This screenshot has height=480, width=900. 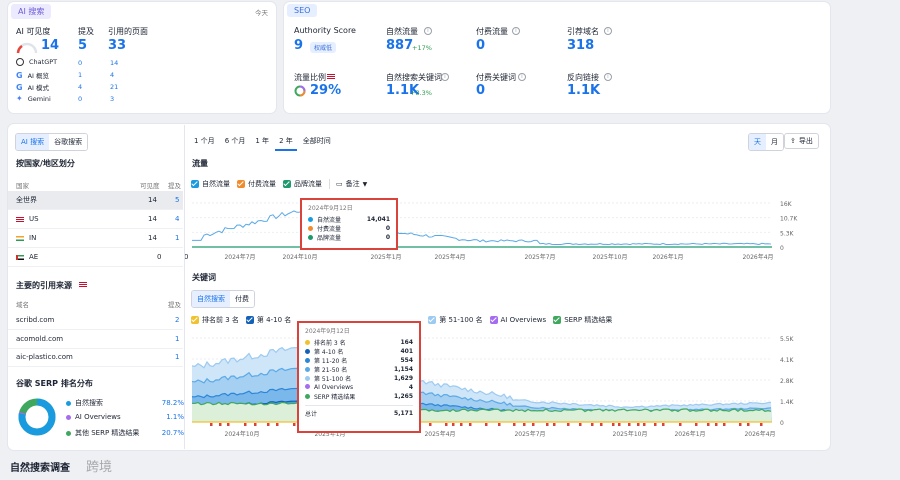 What do you see at coordinates (86, 31) in the screenshot?
I see `mentions-label: 提及` at bounding box center [86, 31].